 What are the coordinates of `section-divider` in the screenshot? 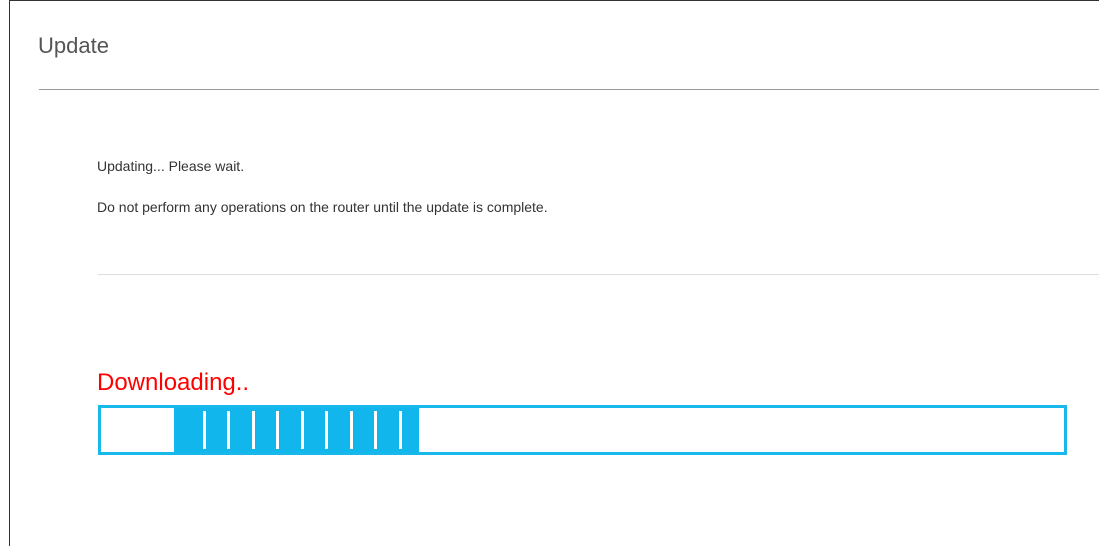 It's located at (598, 274).